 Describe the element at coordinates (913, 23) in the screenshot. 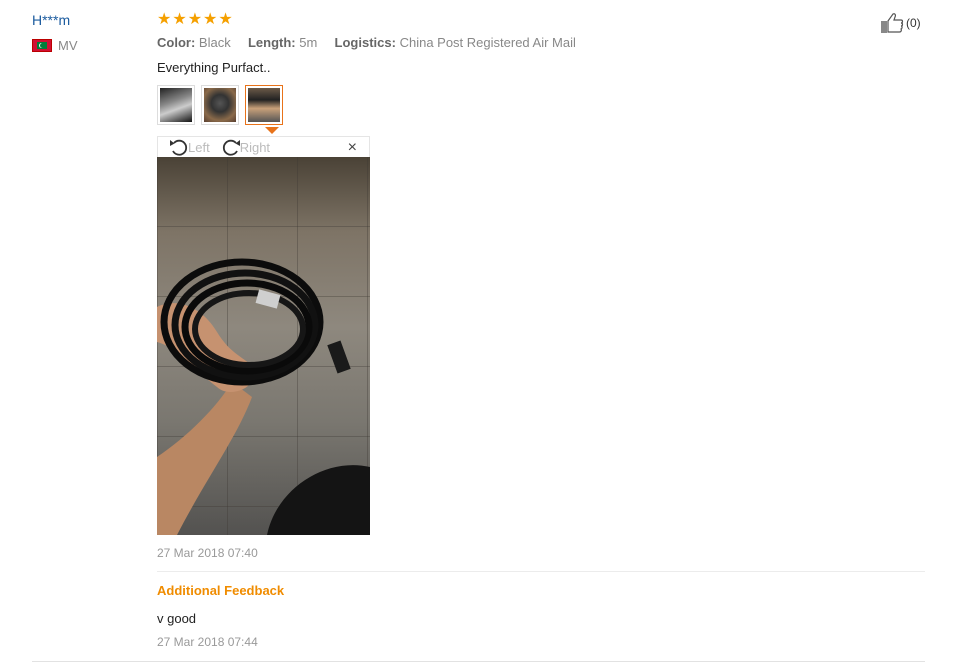

I see `helpful-count: (0)` at that location.